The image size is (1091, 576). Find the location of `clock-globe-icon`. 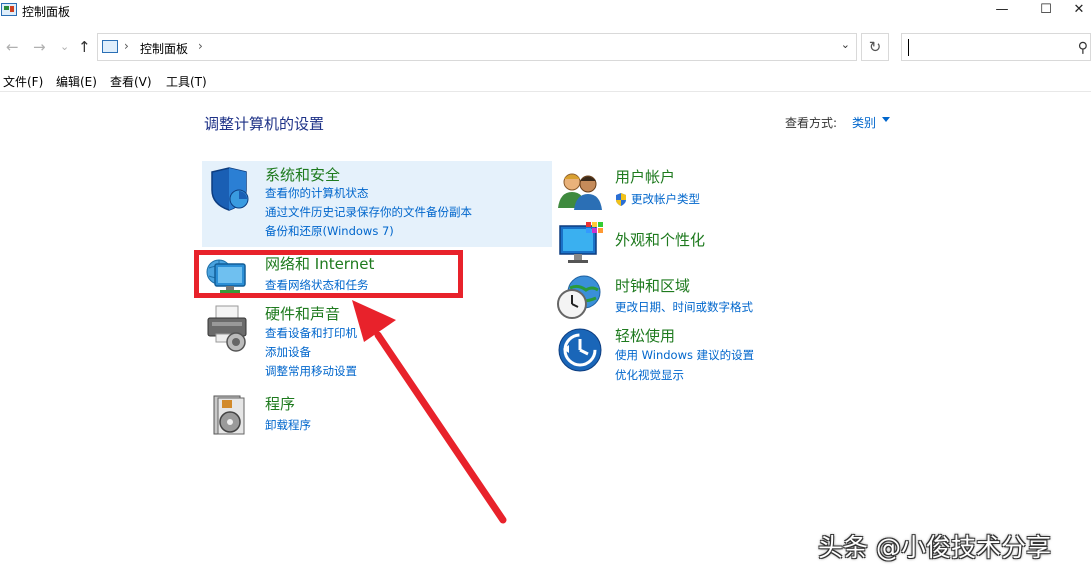

clock-globe-icon is located at coordinates (579, 297).